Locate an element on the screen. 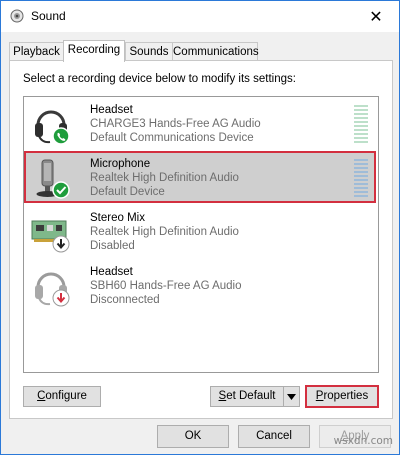 This screenshot has width=400, height=455. device-status: Default Communications Device is located at coordinates (172, 138).